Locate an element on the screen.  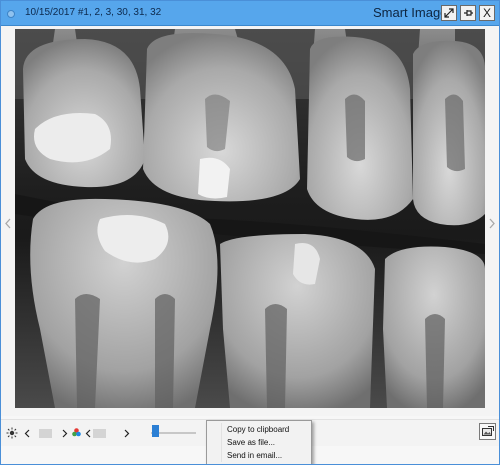
menu-gutter is located at coordinates (221, 442).